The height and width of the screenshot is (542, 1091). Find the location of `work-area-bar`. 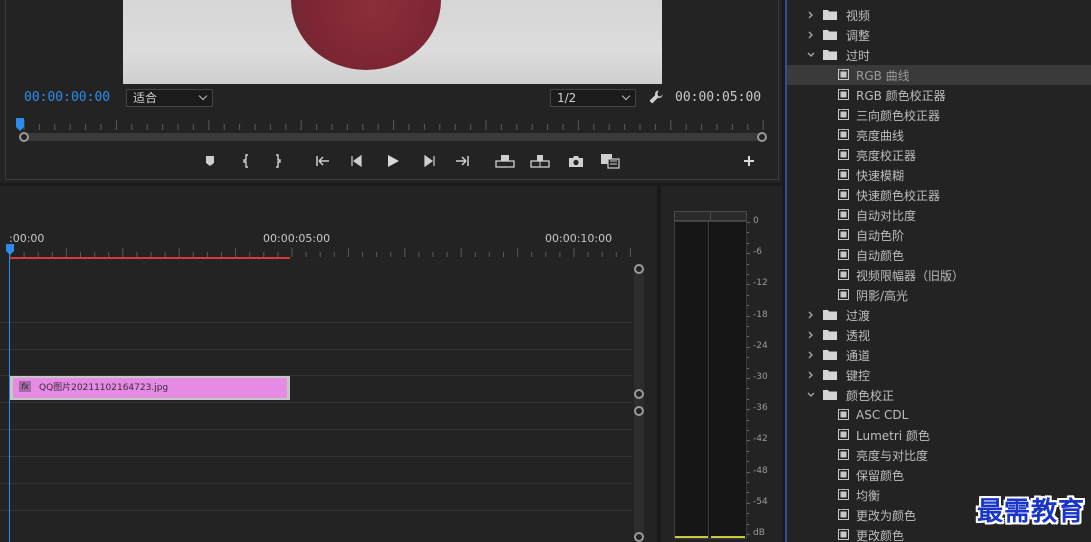

work-area-bar is located at coordinates (150, 258).